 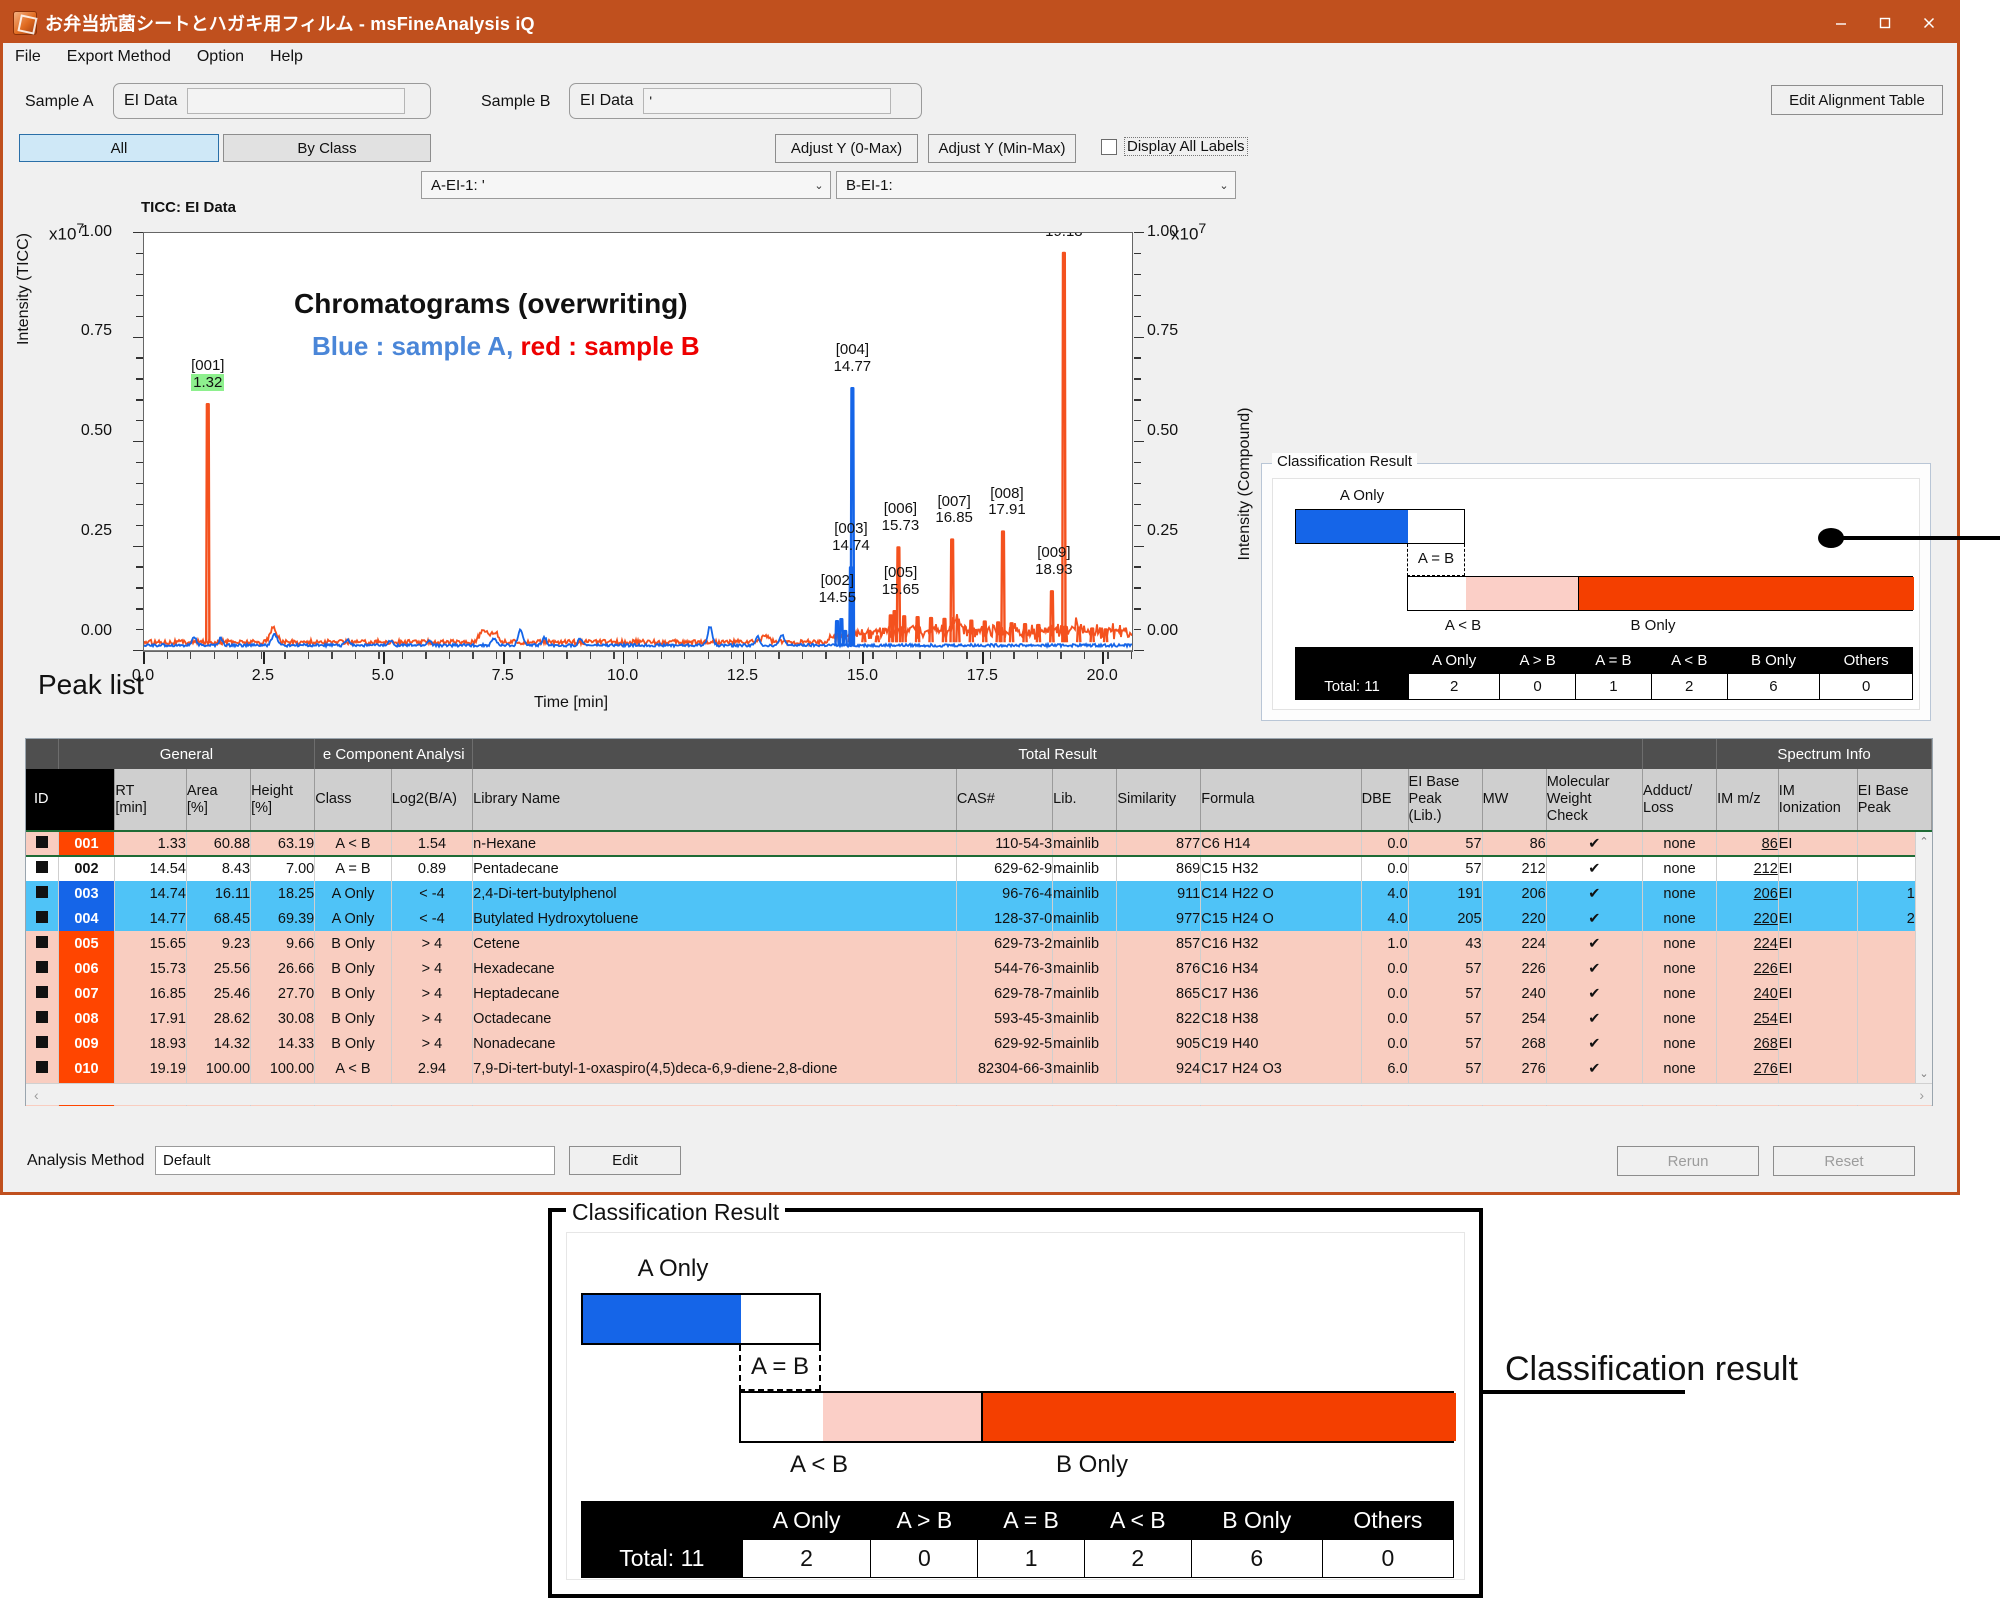 I want to click on adjust-y-zero-max-button: Adjust Y (0-Max), so click(x=846, y=148).